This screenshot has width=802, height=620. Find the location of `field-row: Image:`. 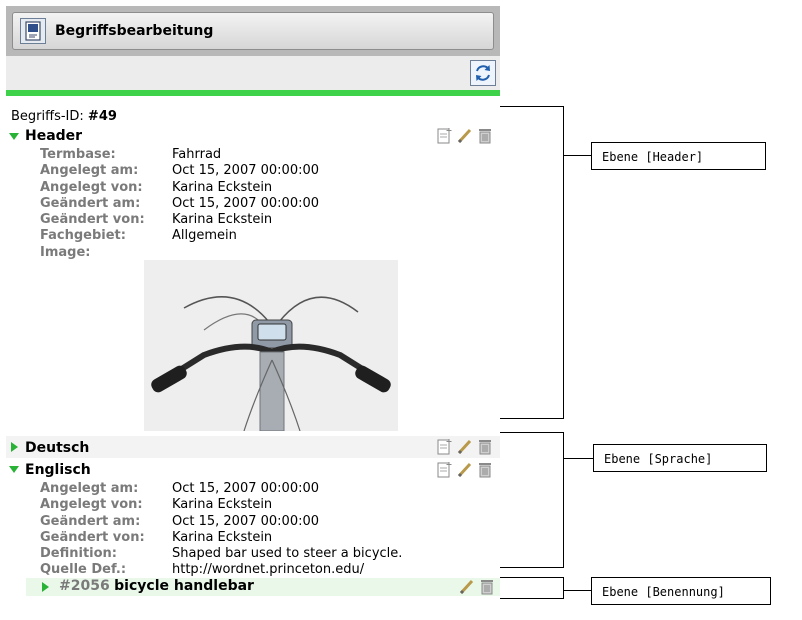

field-row: Image: is located at coordinates (65, 252).